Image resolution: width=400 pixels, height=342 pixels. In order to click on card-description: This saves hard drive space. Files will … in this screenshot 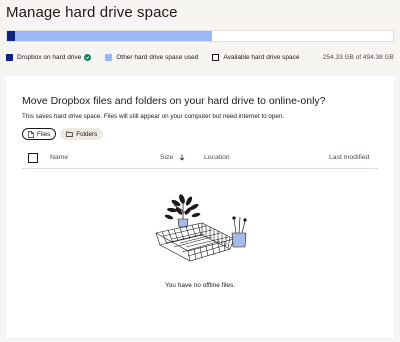, I will do `click(153, 116)`.